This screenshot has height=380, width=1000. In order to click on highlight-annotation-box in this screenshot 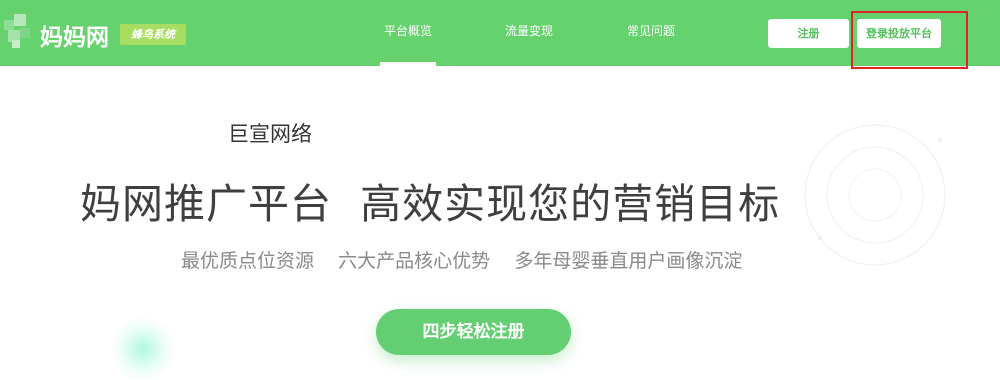, I will do `click(909, 40)`.